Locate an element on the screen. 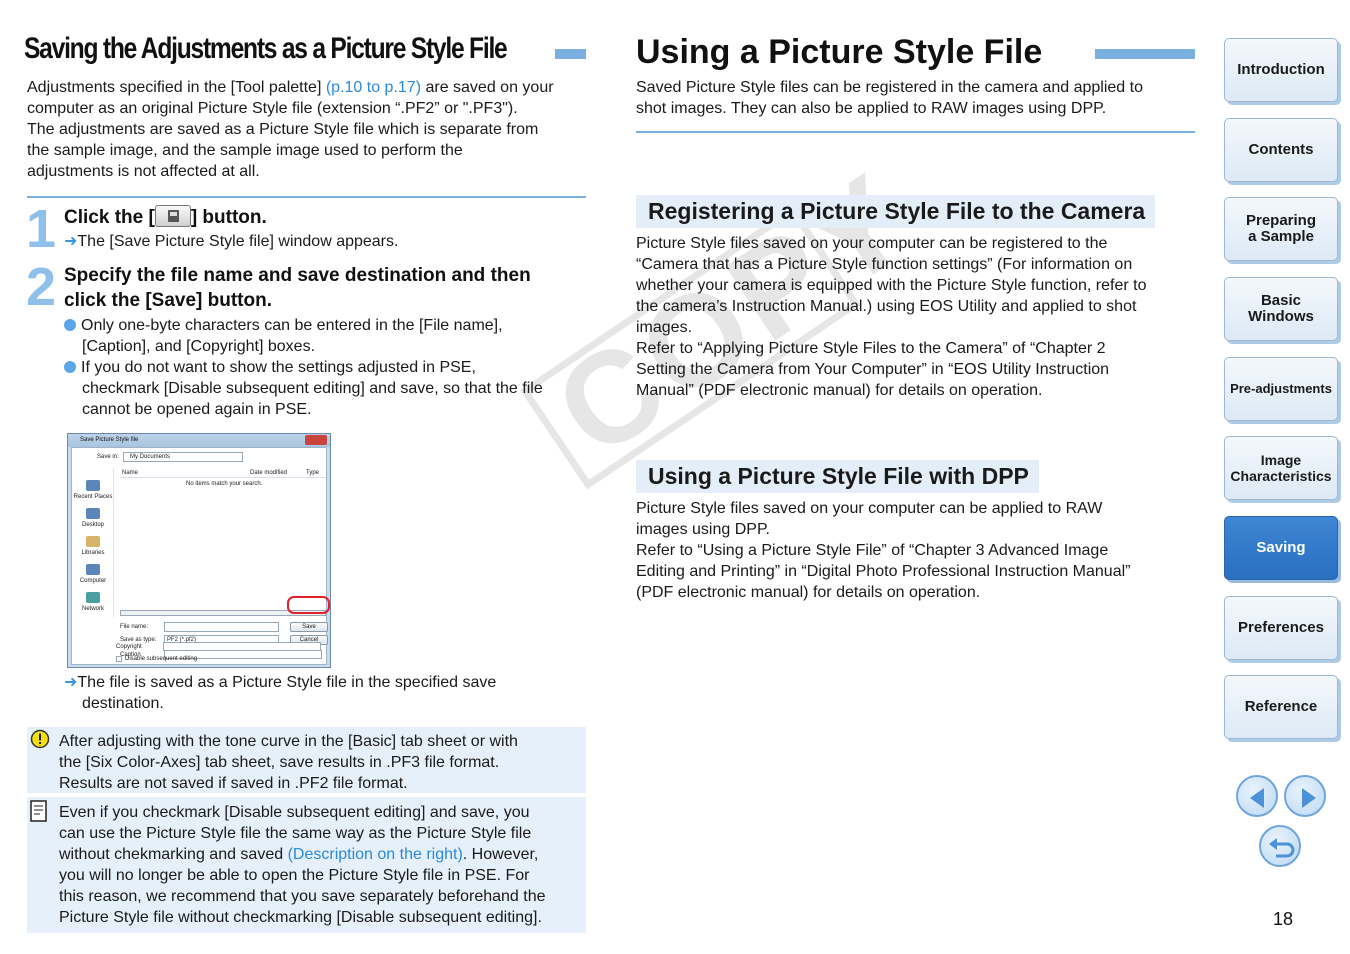 Image resolution: width=1350 pixels, height=954 pixels. dialog-save-button: Save is located at coordinates (309, 627).